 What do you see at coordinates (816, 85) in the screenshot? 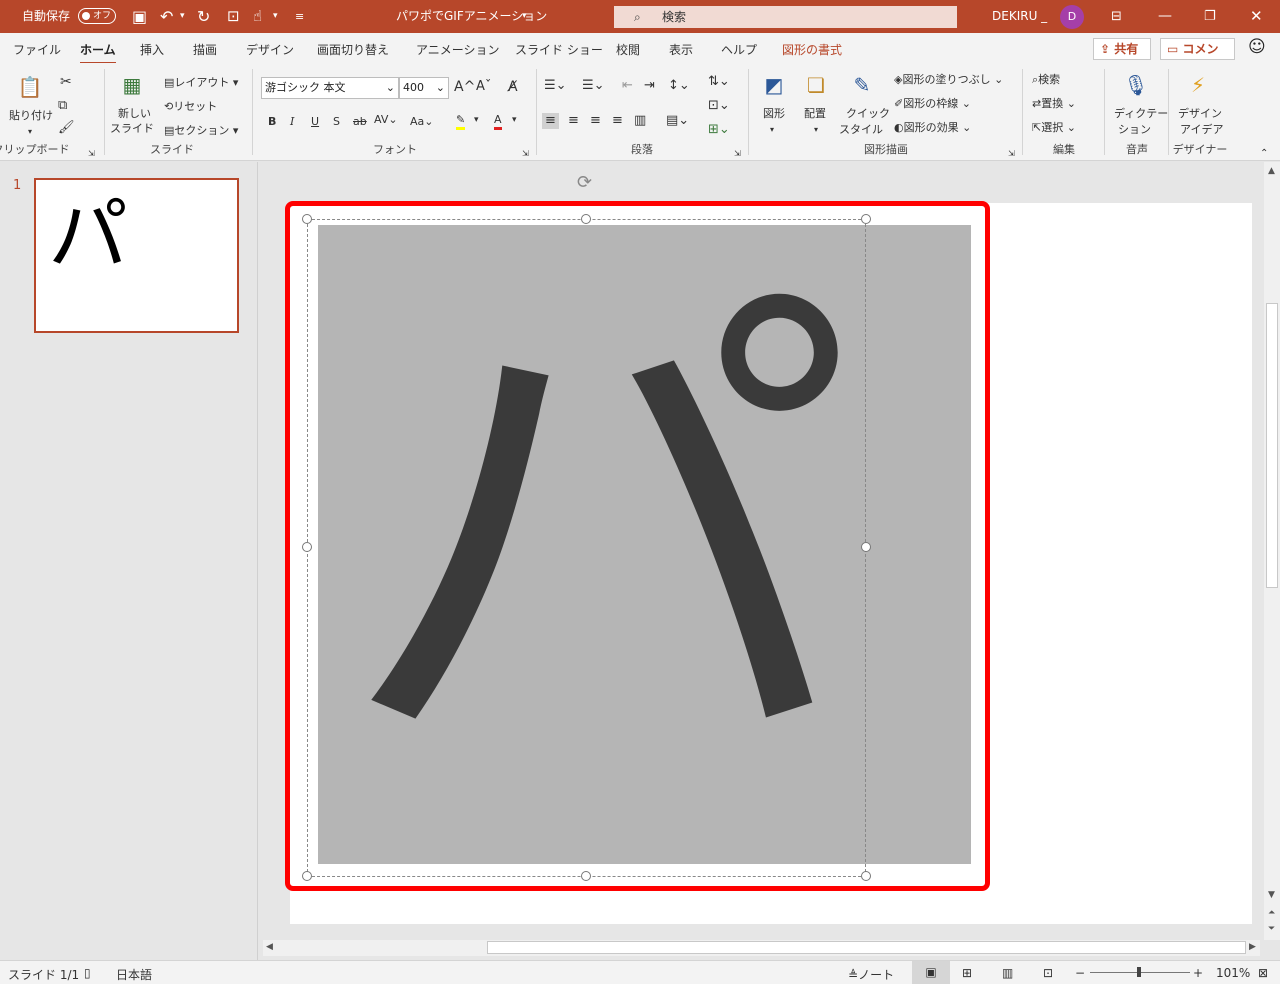
I see `arrange-icon: ❏` at bounding box center [816, 85].